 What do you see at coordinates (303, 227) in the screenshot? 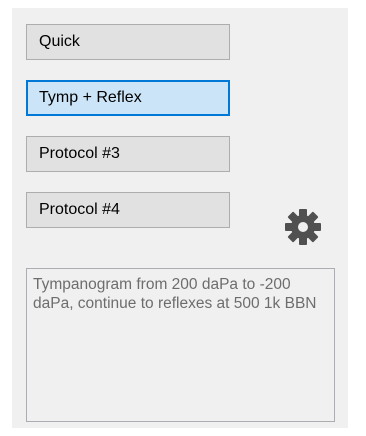
I see `gear-icon` at bounding box center [303, 227].